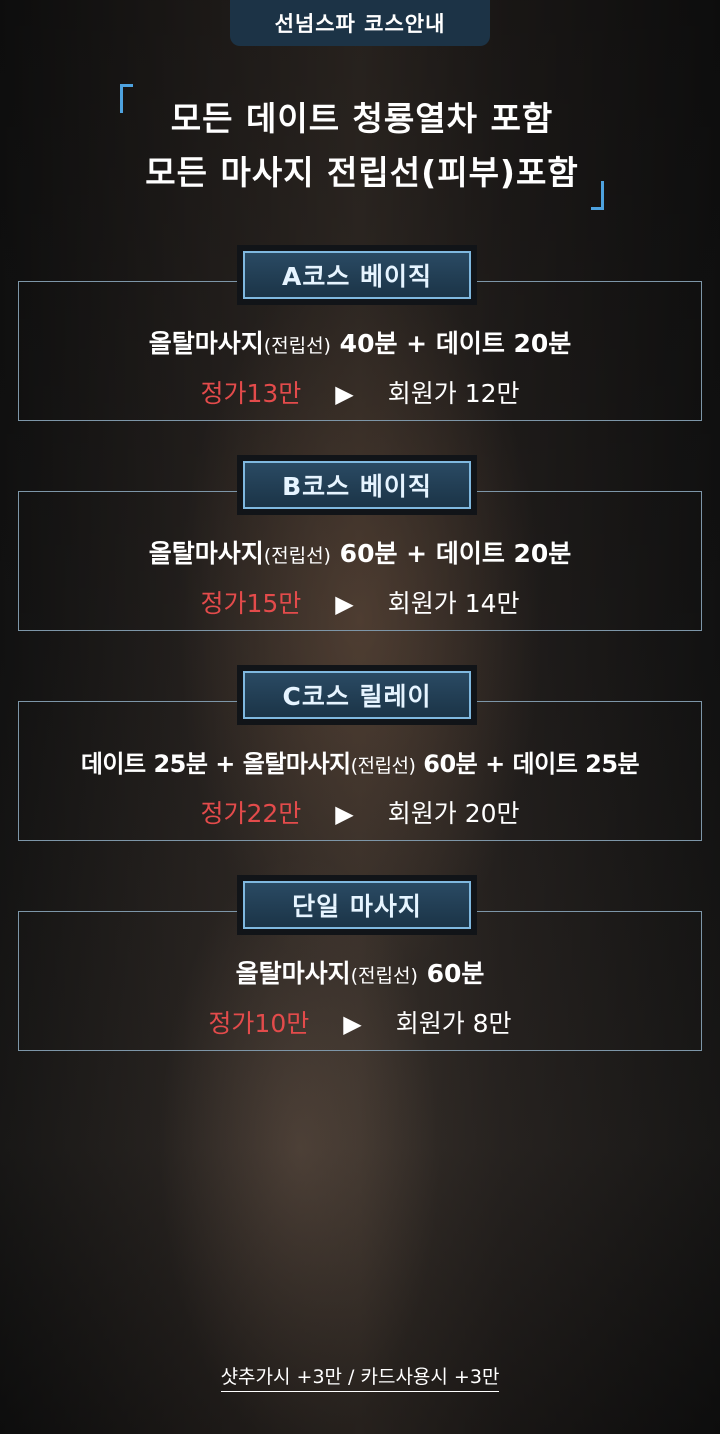 This screenshot has width=720, height=1434. I want to click on price-row: 정가10만 ▶ 회원가 8만, so click(360, 1022).